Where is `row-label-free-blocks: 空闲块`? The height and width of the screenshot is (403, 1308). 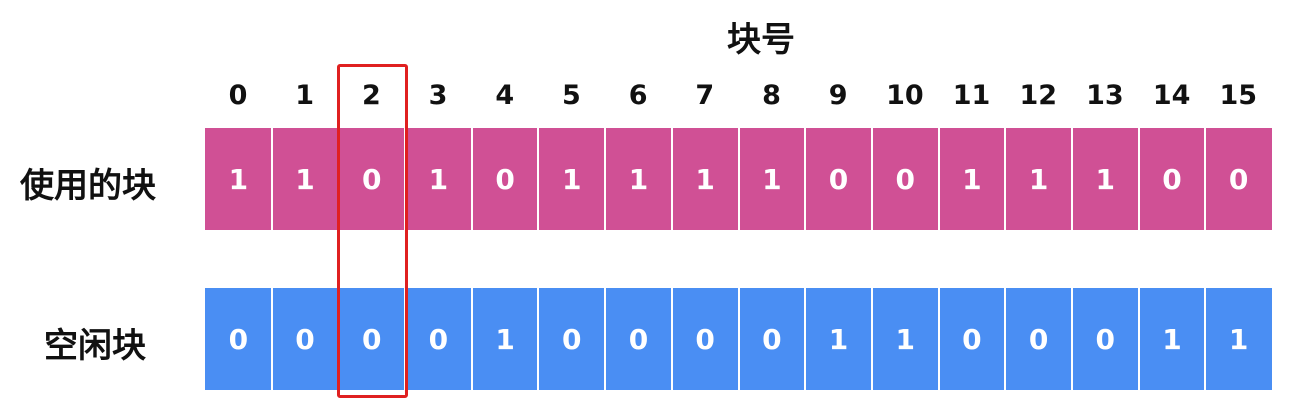 row-label-free-blocks: 空闲块 is located at coordinates (95, 346).